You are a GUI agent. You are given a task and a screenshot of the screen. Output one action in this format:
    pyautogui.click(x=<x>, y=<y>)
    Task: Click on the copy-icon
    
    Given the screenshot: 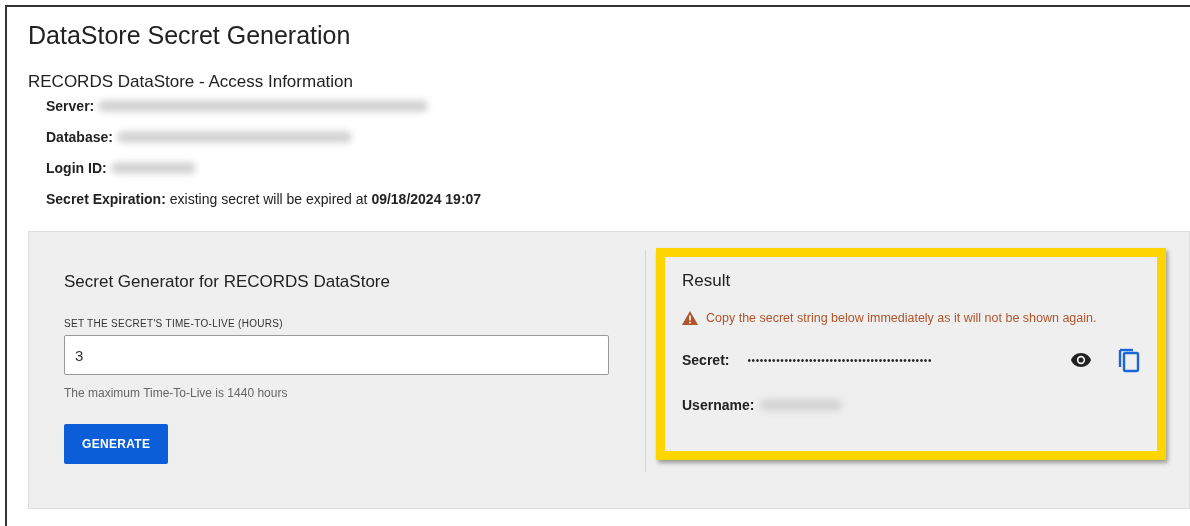 What is the action you would take?
    pyautogui.click(x=1129, y=360)
    